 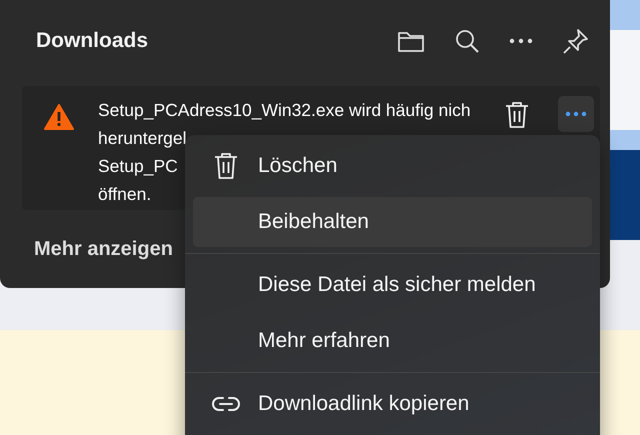 What do you see at coordinates (59, 117) in the screenshot?
I see `warning-icon` at bounding box center [59, 117].